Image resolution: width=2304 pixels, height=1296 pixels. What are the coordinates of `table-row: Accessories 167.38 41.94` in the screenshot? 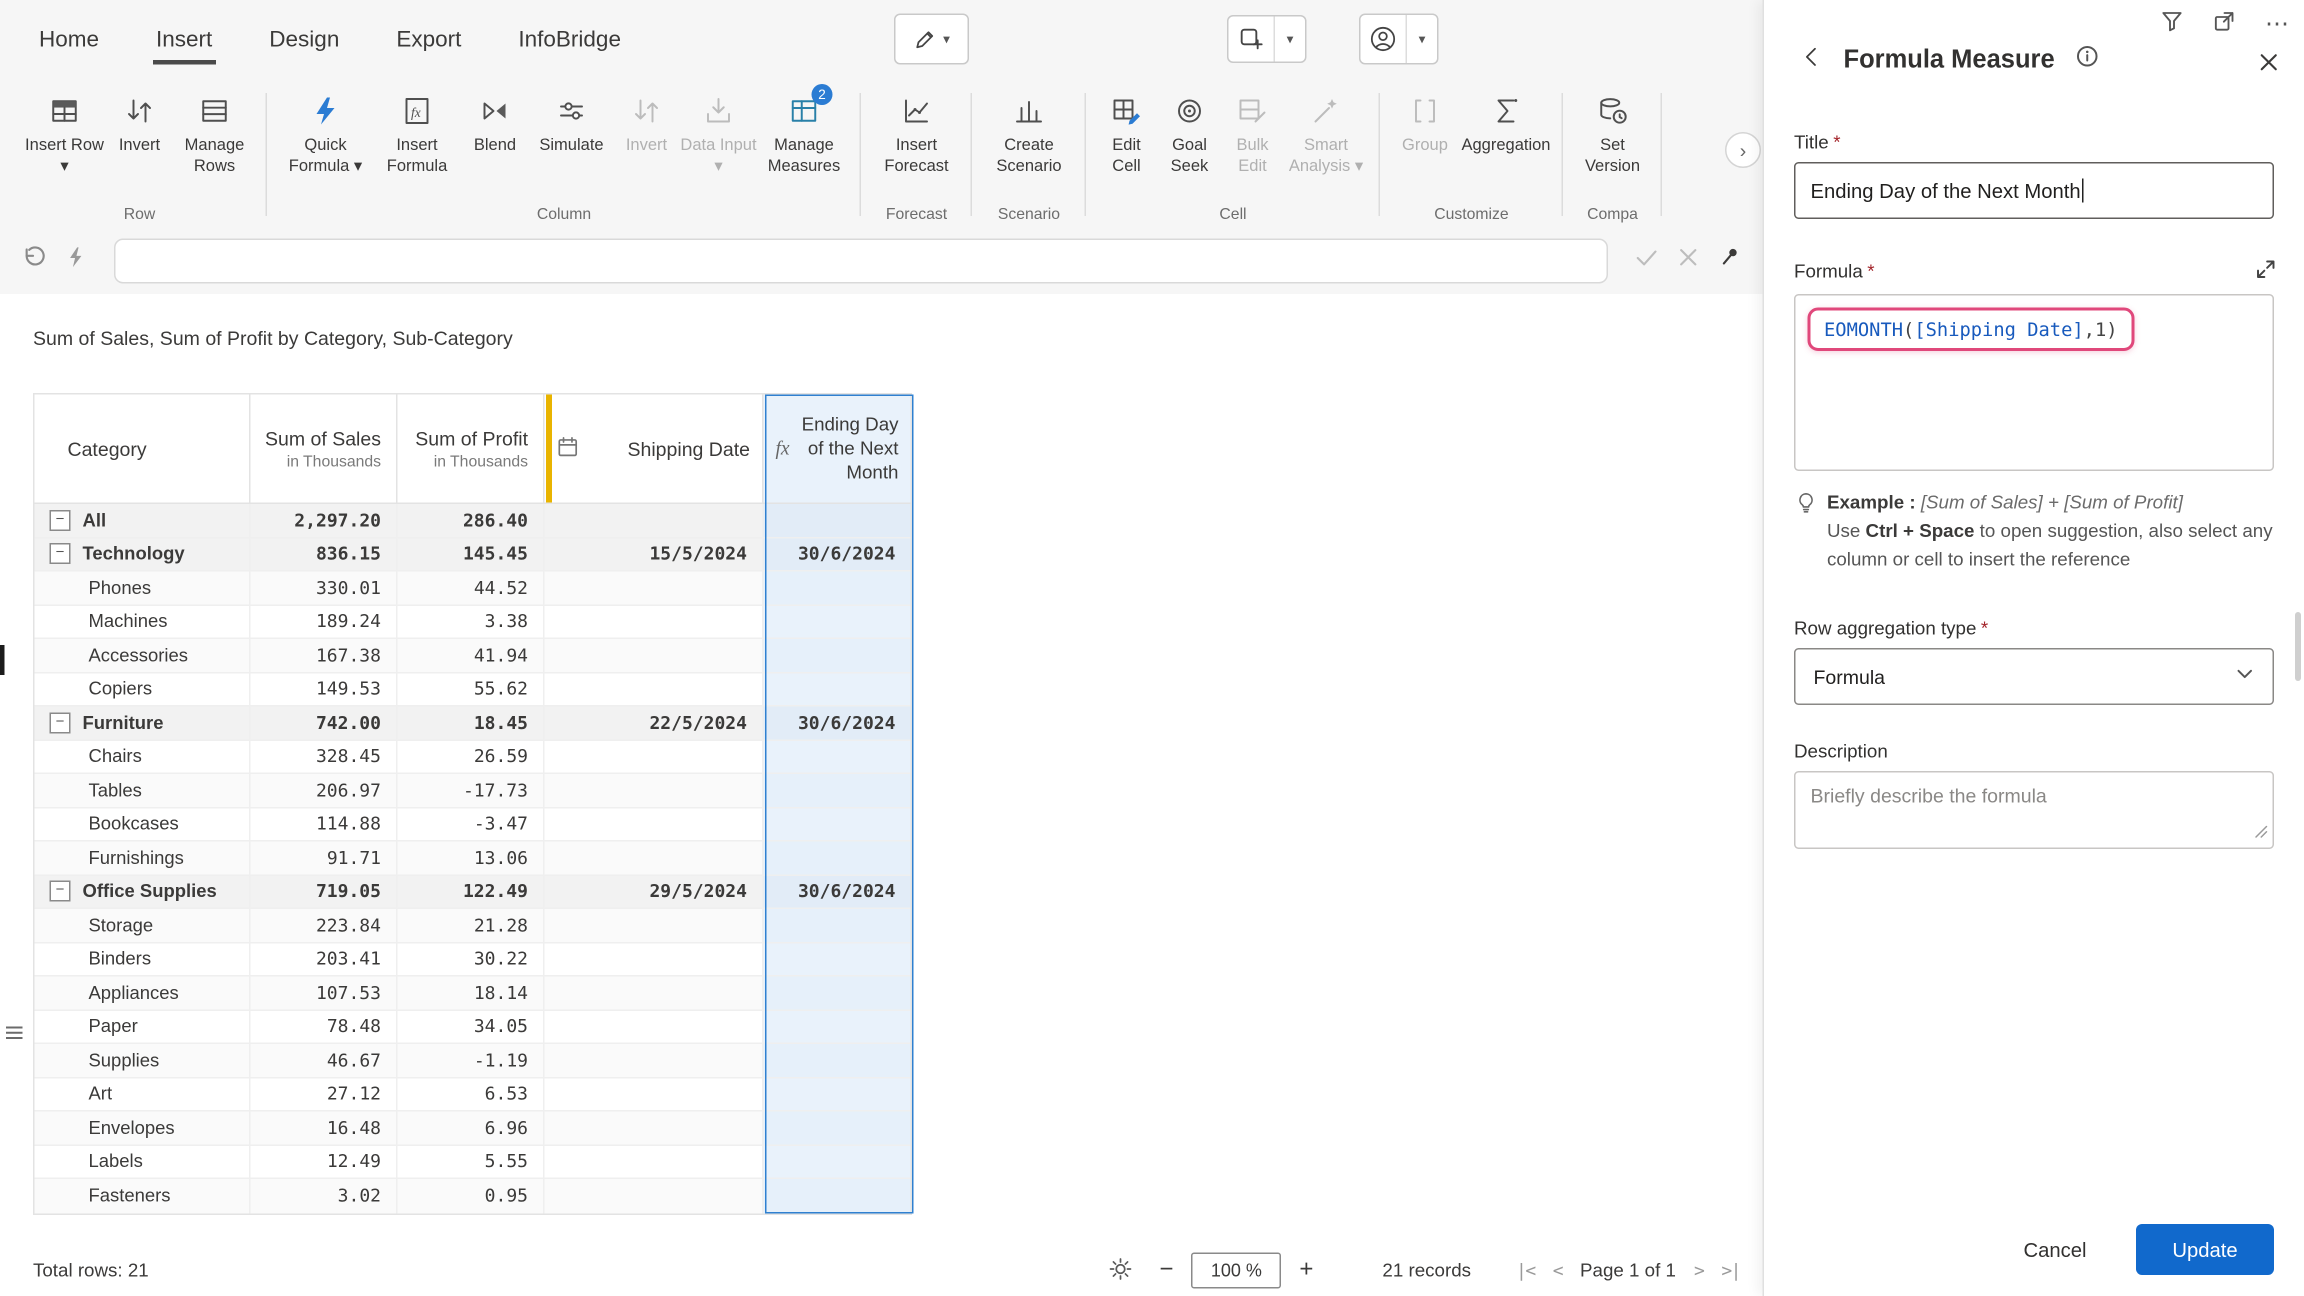 It's located at (472, 656).